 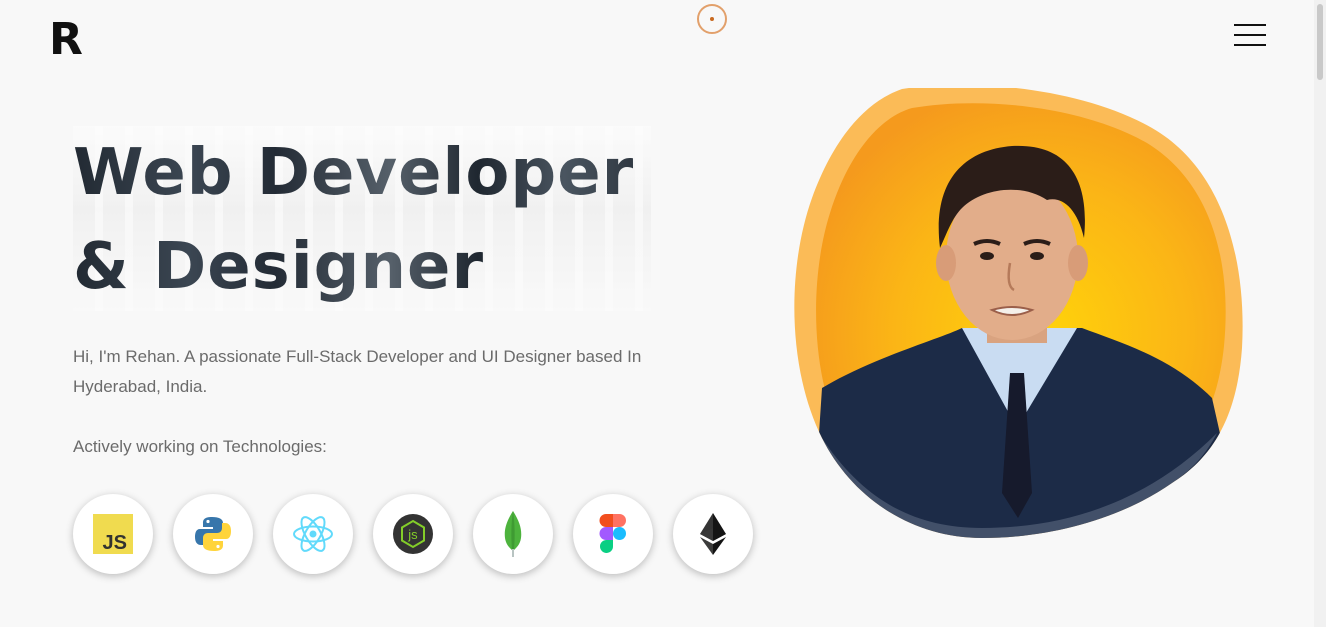 I want to click on technology-list: JS js, so click(x=413, y=534).